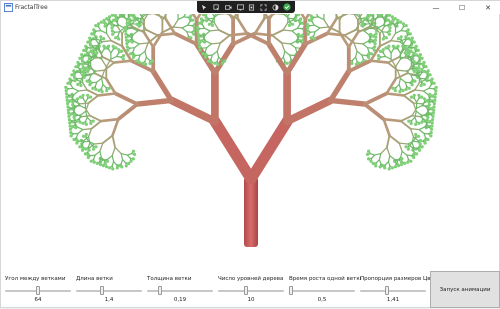  I want to click on proportion-slider, so click(393, 291).